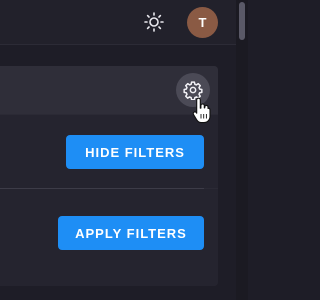 This screenshot has height=300, width=320. Describe the element at coordinates (118, 22) in the screenshot. I see `top-bar: T` at that location.